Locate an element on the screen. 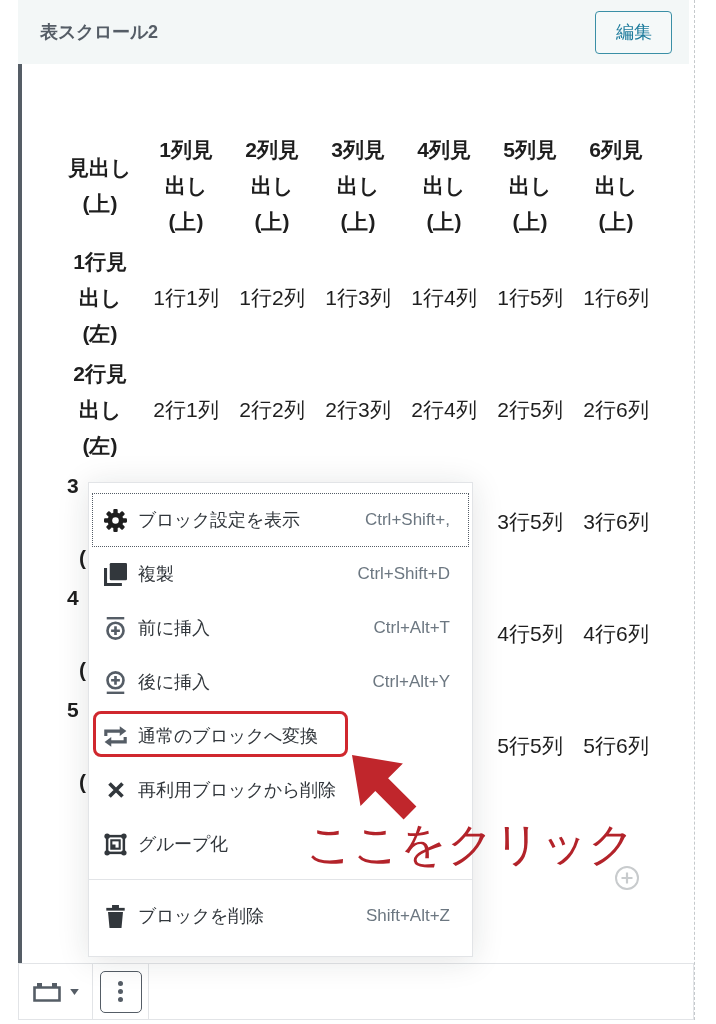 This screenshot has height=1024, width=716. cross-icon is located at coordinates (115, 790).